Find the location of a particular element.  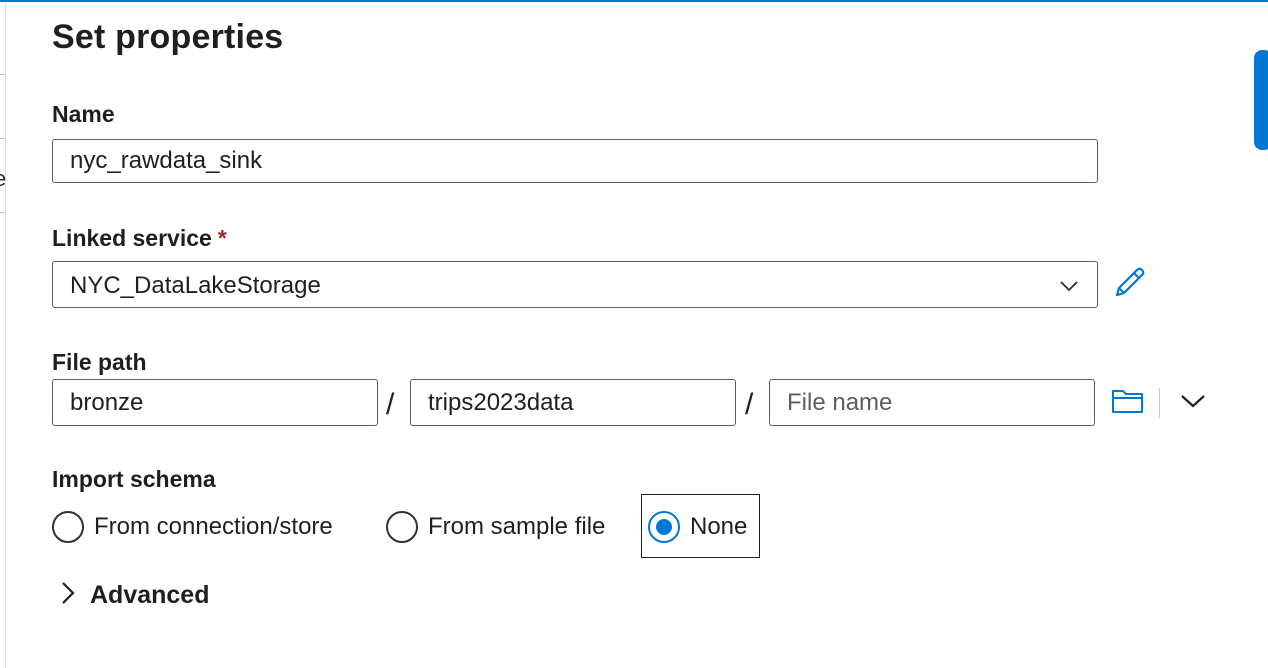

radio-label: From sample file is located at coordinates (517, 526).